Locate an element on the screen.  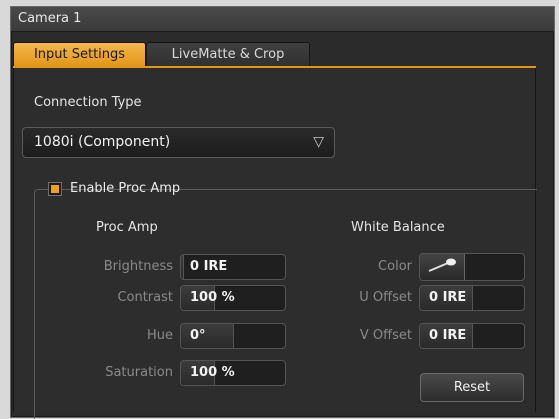
checkbox-checked-mark is located at coordinates (55, 189).